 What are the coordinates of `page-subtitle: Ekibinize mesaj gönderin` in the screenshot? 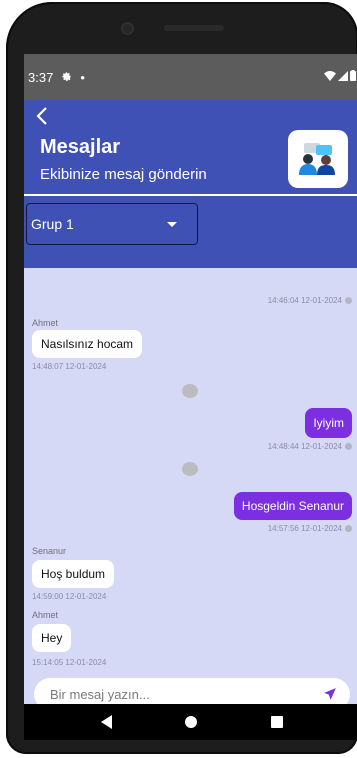 It's located at (123, 174).